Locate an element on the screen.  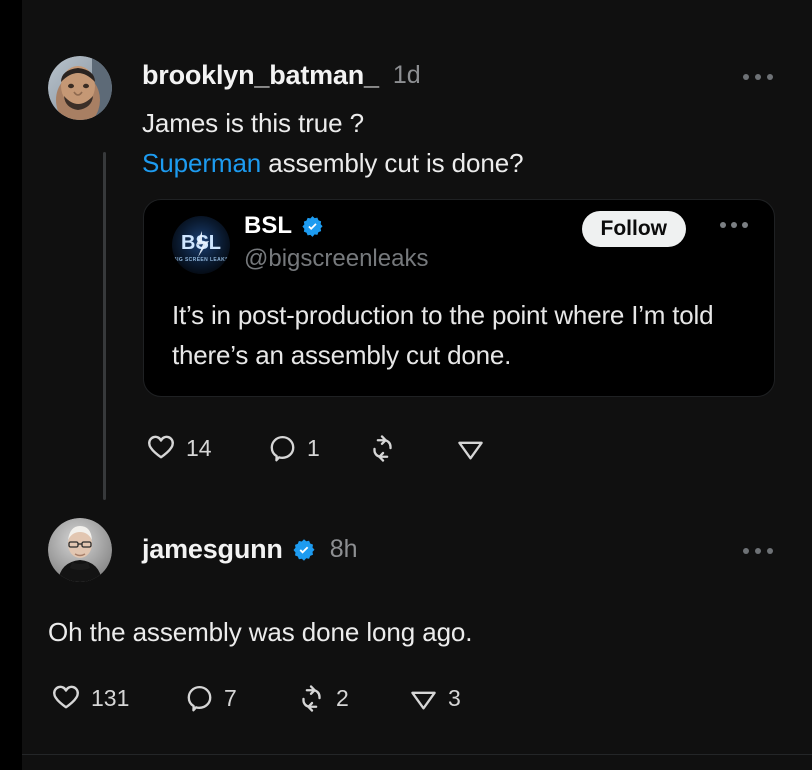
share-action is located at coordinates (475, 448).